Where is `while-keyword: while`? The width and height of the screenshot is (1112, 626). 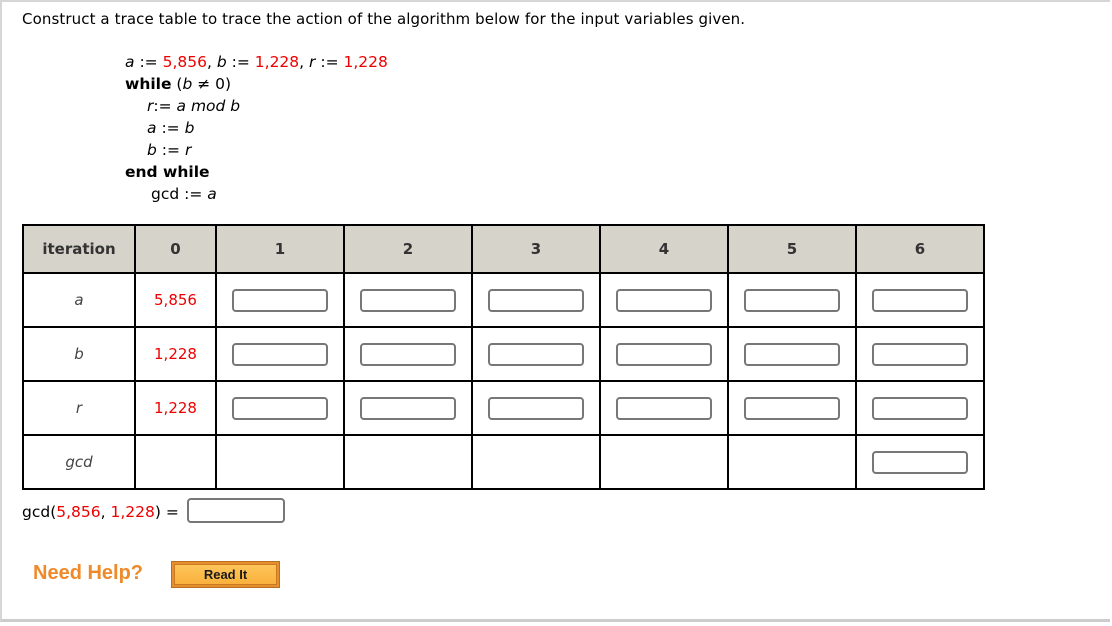
while-keyword: while is located at coordinates (148, 84).